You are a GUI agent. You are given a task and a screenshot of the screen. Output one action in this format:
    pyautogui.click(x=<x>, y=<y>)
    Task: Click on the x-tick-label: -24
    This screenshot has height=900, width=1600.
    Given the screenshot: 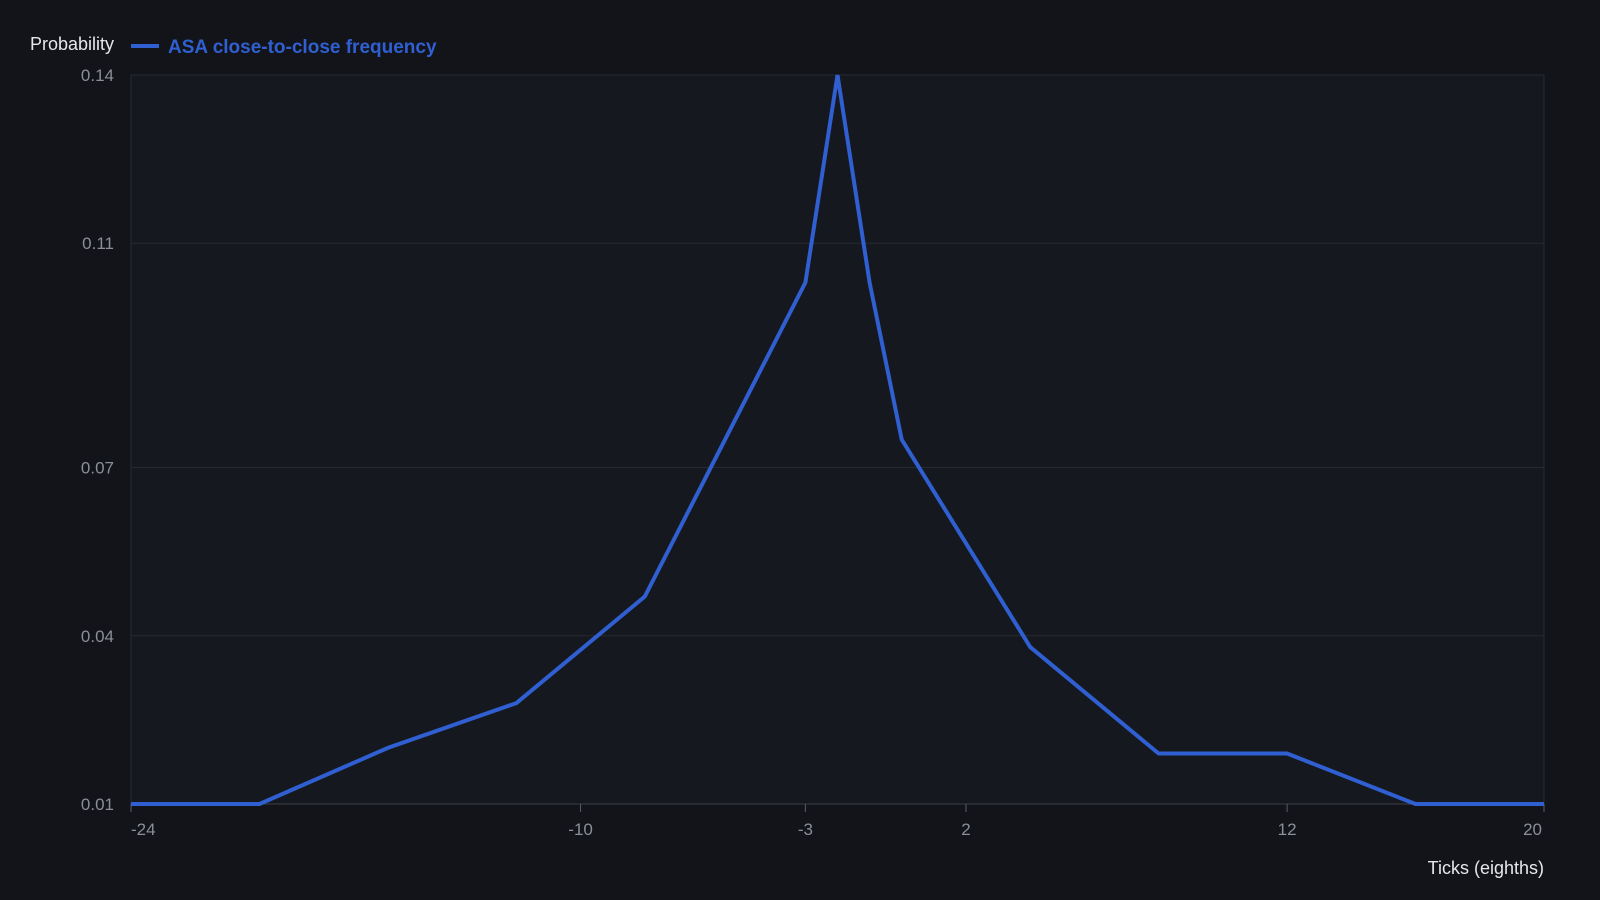 What is the action you would take?
    pyautogui.click(x=143, y=829)
    